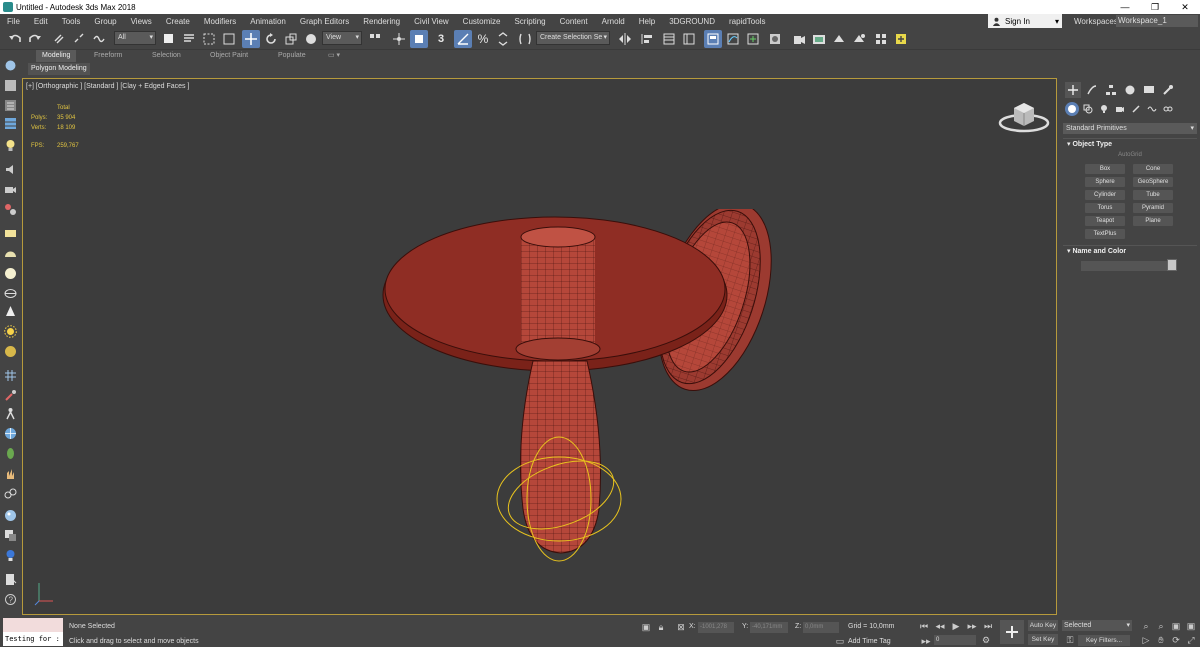  What do you see at coordinates (10, 331) in the screenshot?
I see `sun-icon` at bounding box center [10, 331].